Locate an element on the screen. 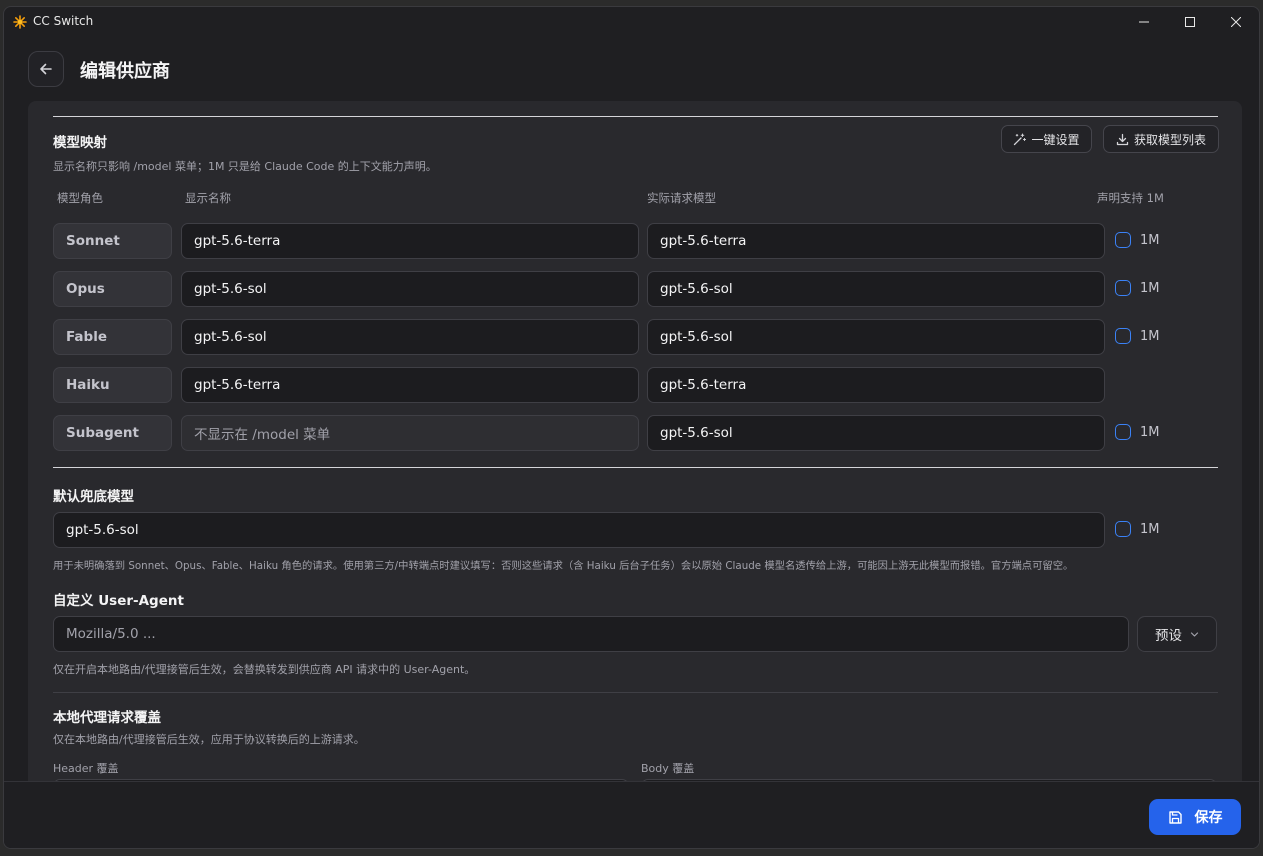 The width and height of the screenshot is (1263, 856). minimize-button is located at coordinates (1144, 22).